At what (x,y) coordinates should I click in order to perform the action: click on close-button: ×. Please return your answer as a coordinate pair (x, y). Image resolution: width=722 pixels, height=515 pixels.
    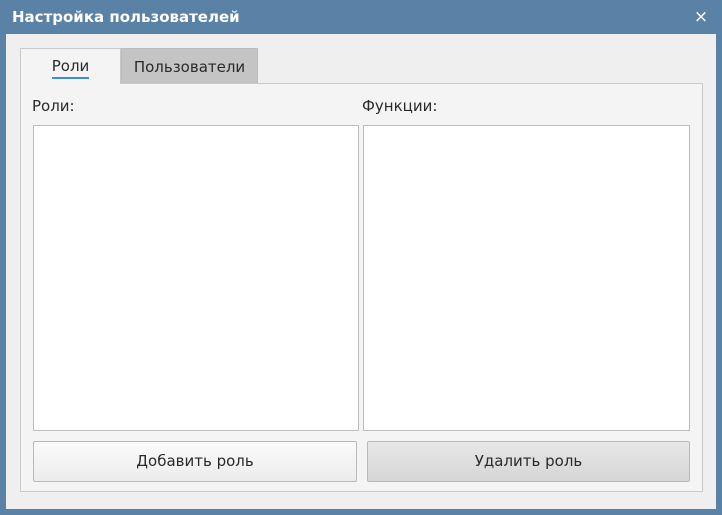
    Looking at the image, I should click on (701, 17).